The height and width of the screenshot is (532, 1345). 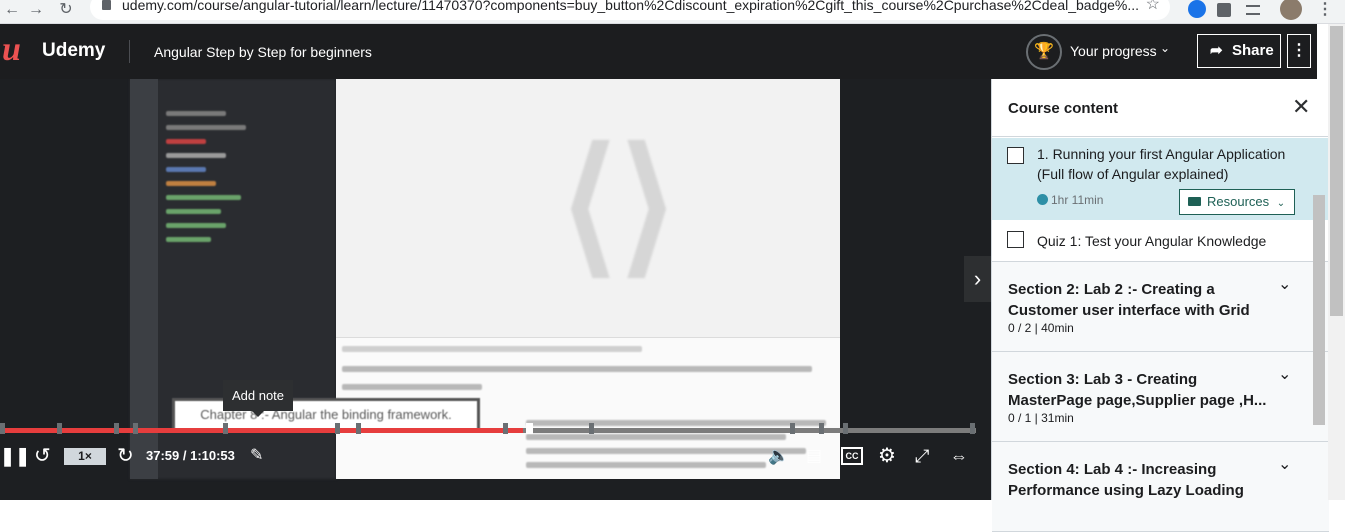 What do you see at coordinates (42, 456) in the screenshot?
I see `rewind-icon: ↺` at bounding box center [42, 456].